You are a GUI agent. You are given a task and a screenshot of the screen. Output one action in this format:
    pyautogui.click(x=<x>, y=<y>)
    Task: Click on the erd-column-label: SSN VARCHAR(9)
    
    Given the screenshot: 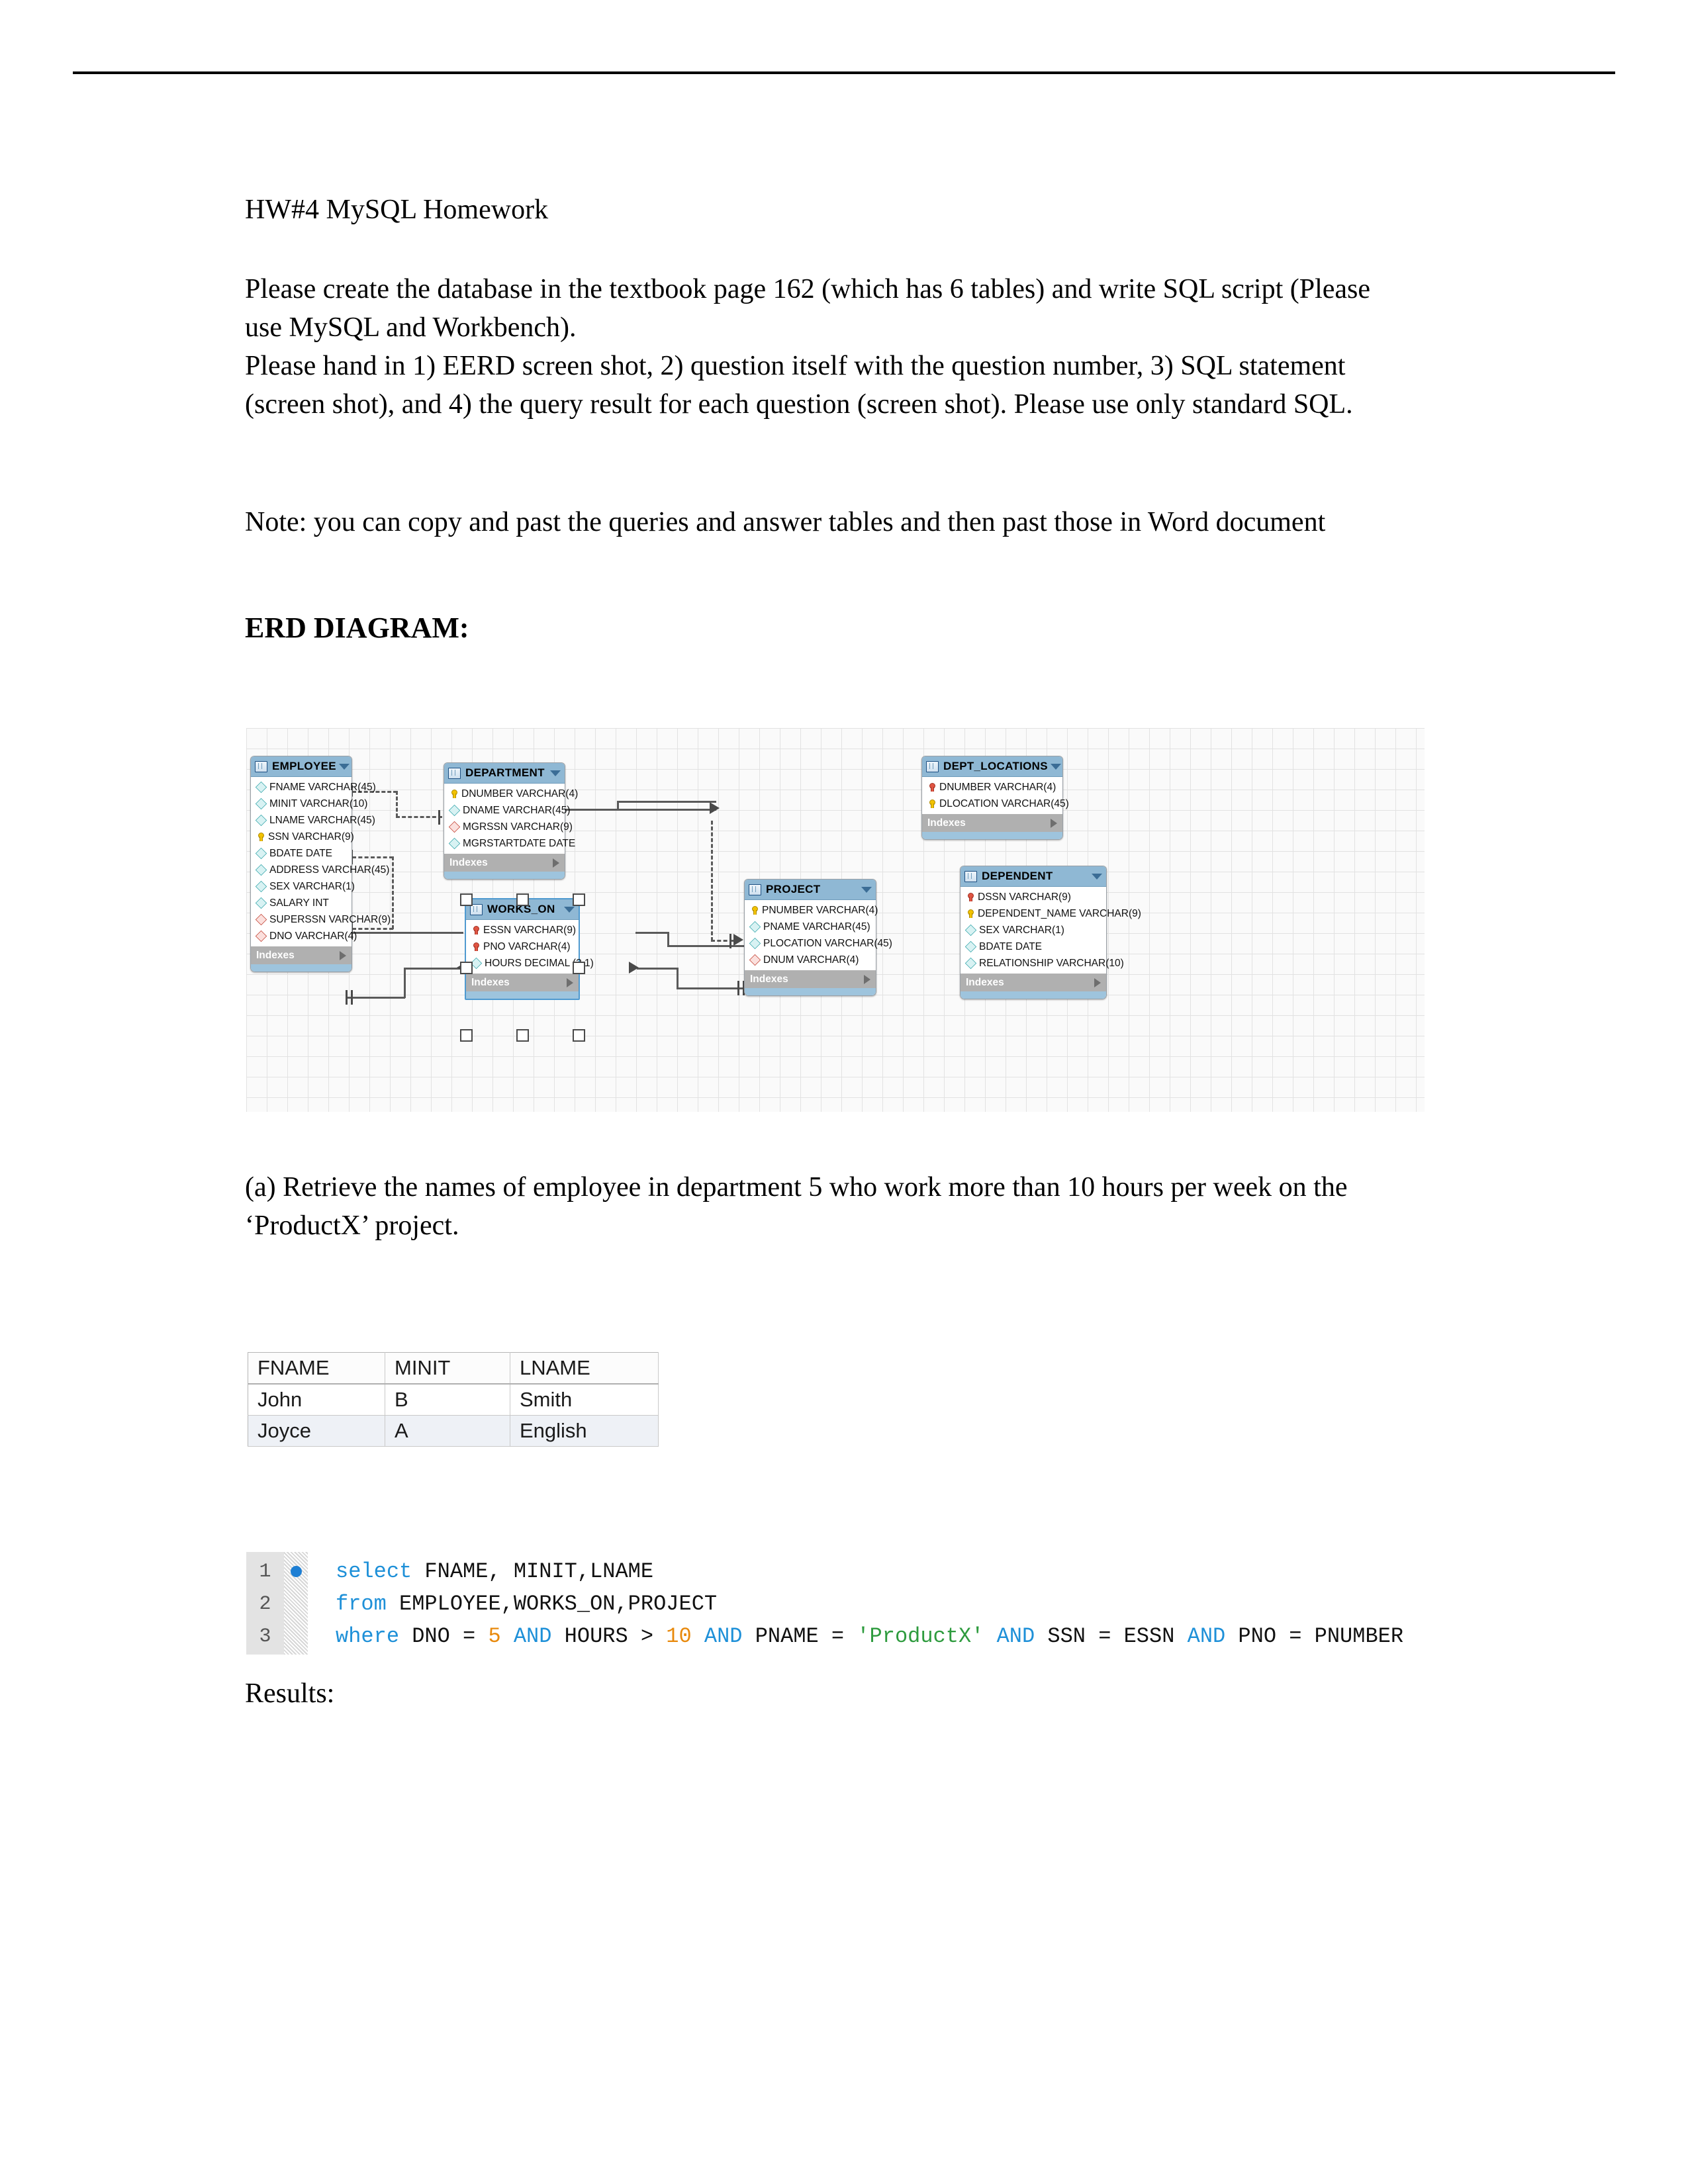 What is the action you would take?
    pyautogui.click(x=311, y=836)
    